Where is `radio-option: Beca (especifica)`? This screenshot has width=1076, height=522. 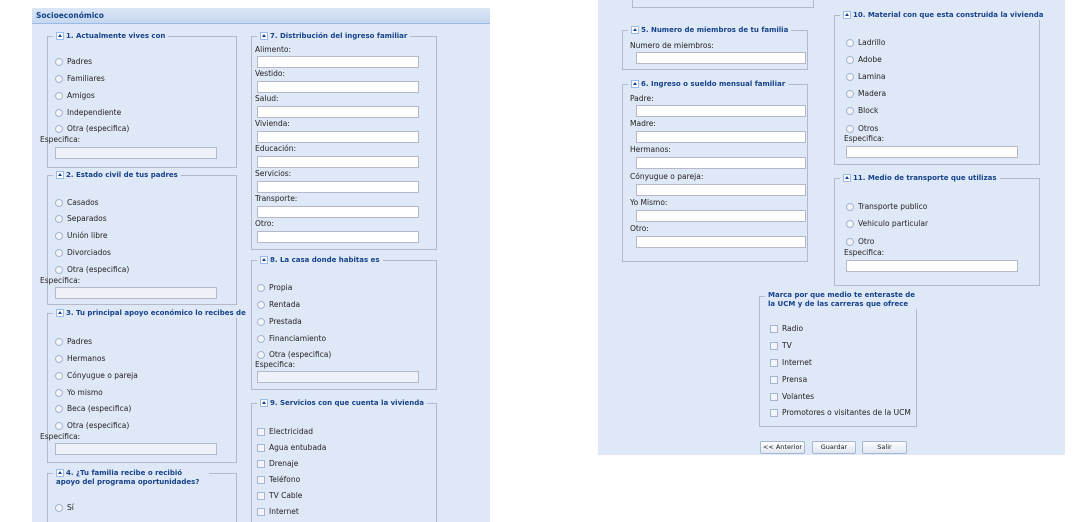
radio-option: Beca (especifica) is located at coordinates (93, 409).